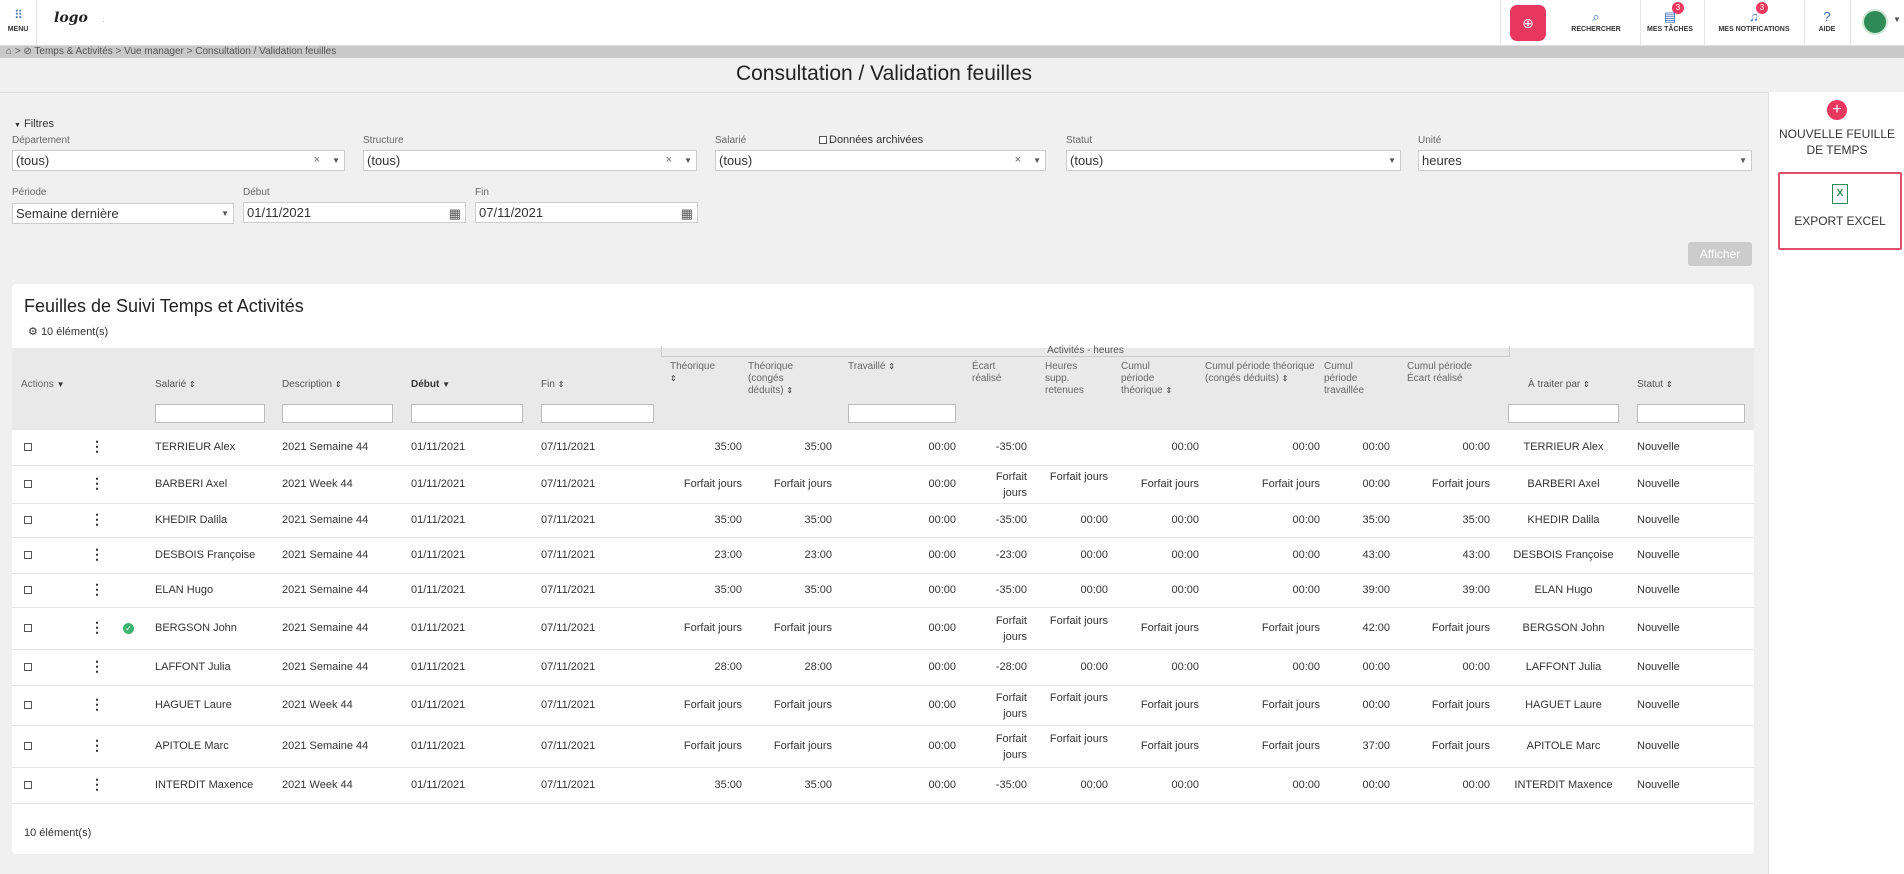 This screenshot has height=874, width=1904. I want to click on cell-salarie: ELAN Hugo, so click(184, 590).